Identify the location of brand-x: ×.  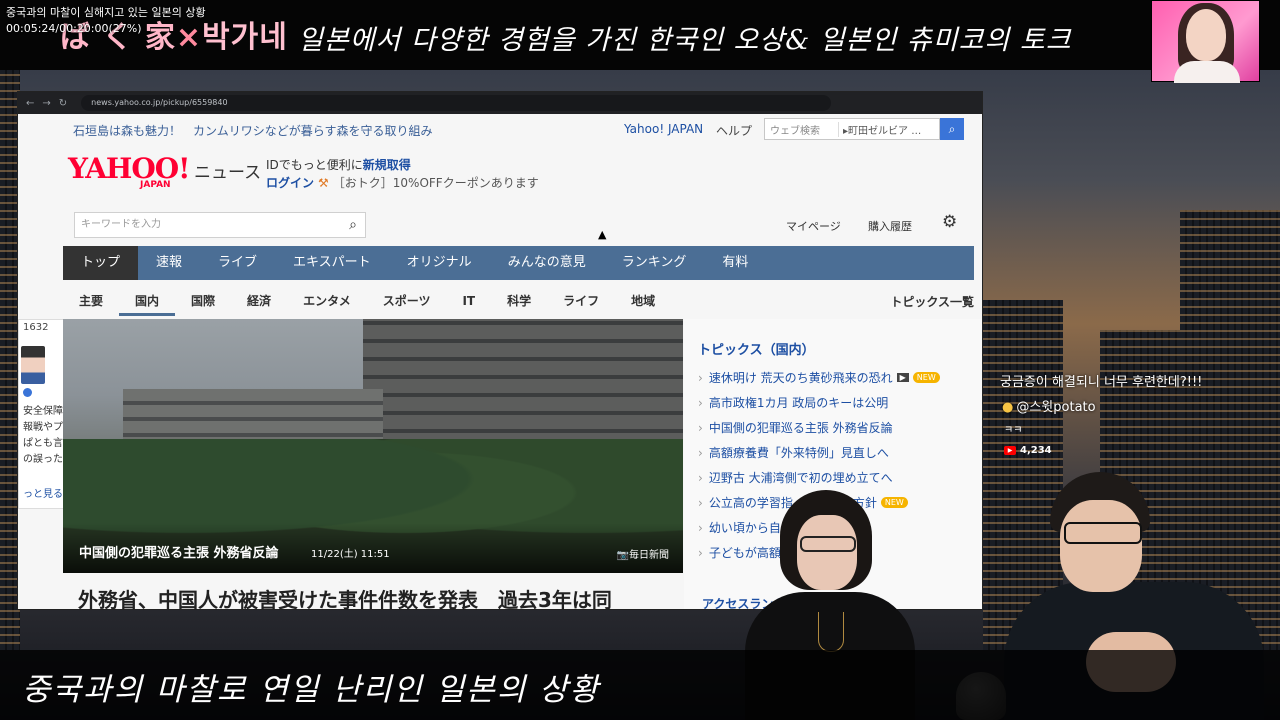
(189, 37).